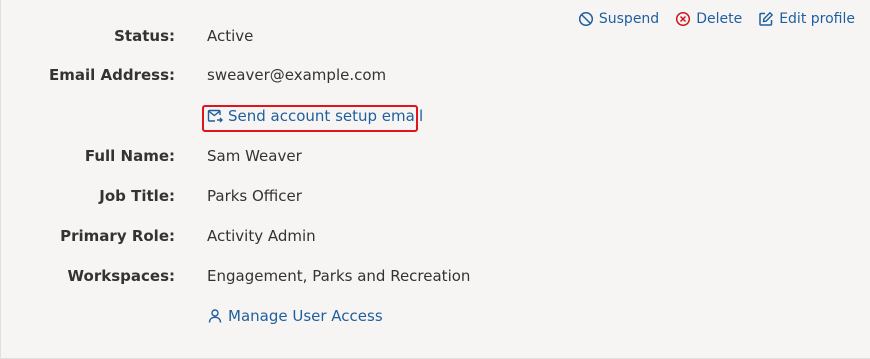 The image size is (870, 359). I want to click on primary-role-row: Primary Role: Activity Admin, so click(430, 236).